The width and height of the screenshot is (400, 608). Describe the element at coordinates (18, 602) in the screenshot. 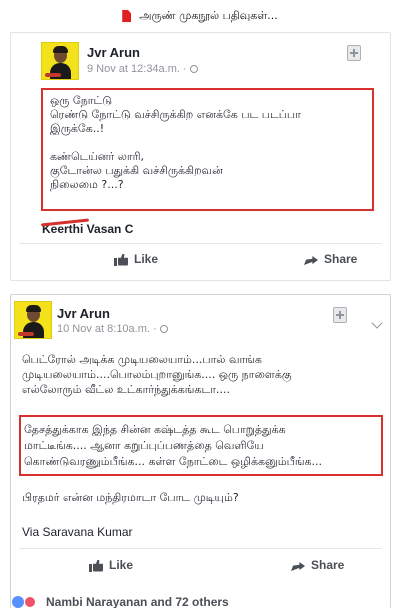

I see `like-reaction-icon` at that location.